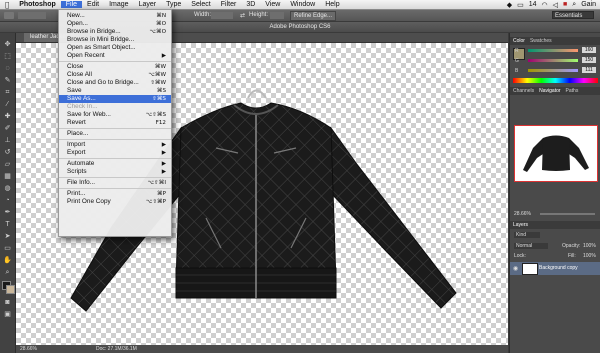  Describe the element at coordinates (7, 200) in the screenshot. I see `dodge-tool-icon: ◔` at that location.